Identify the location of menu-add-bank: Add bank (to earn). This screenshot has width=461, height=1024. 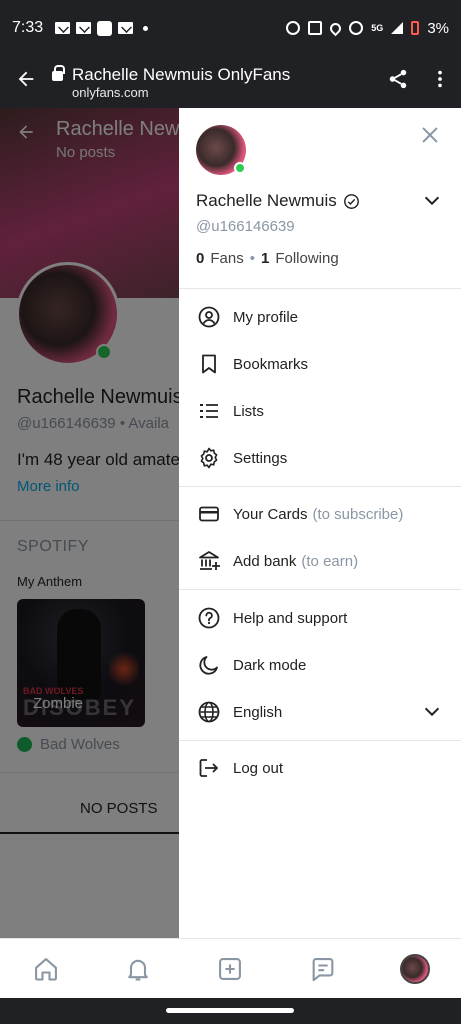
(320, 561).